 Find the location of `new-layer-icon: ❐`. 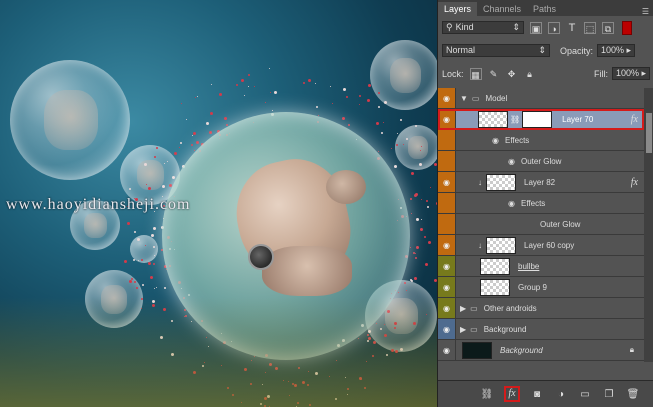

new-layer-icon: ❐ is located at coordinates (609, 394).